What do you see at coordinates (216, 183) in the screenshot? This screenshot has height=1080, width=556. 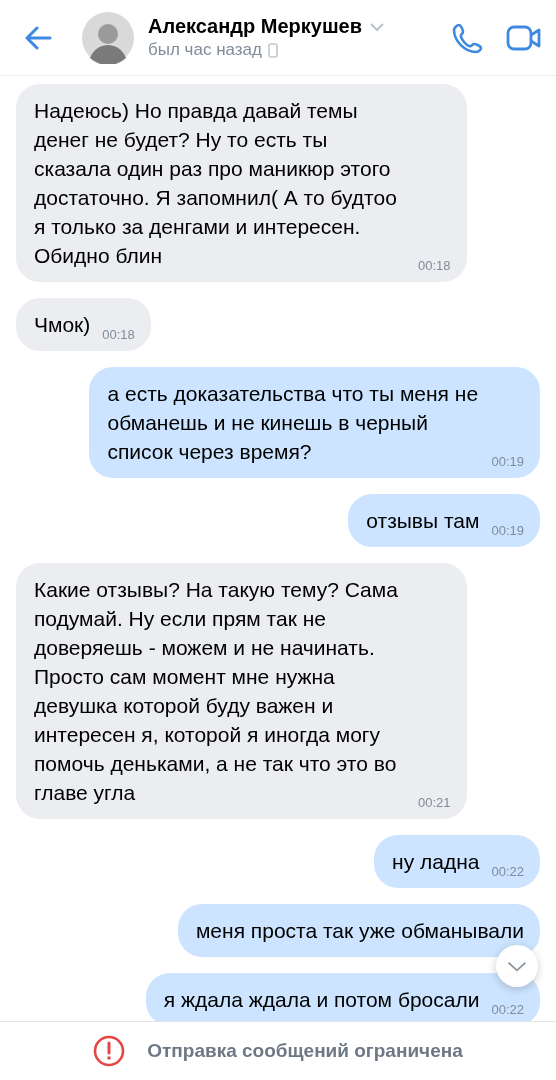 I see `message-text: Надеюсь) Но правда давай темы денег не будет? Ну то есть ты сказала один раз про маникюр этого достаточно. Я запомнил( А то будтоо я только за денгами и интересен. Обидно блин` at bounding box center [216, 183].